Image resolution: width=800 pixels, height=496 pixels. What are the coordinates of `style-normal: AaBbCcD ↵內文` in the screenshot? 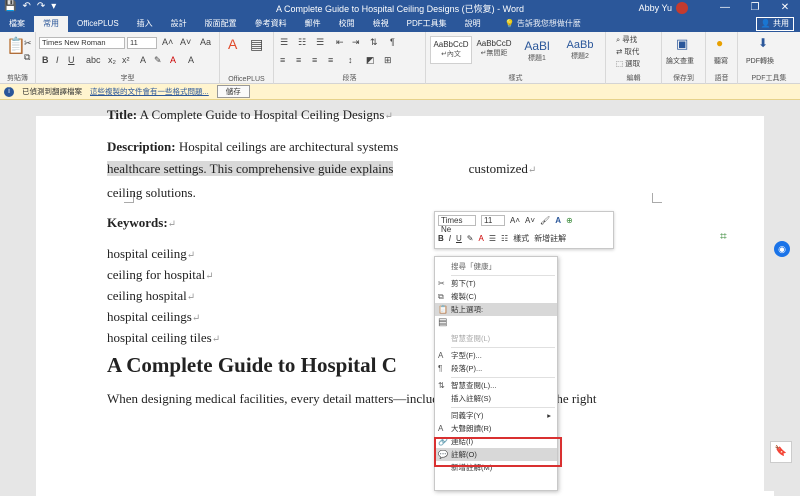 It's located at (451, 50).